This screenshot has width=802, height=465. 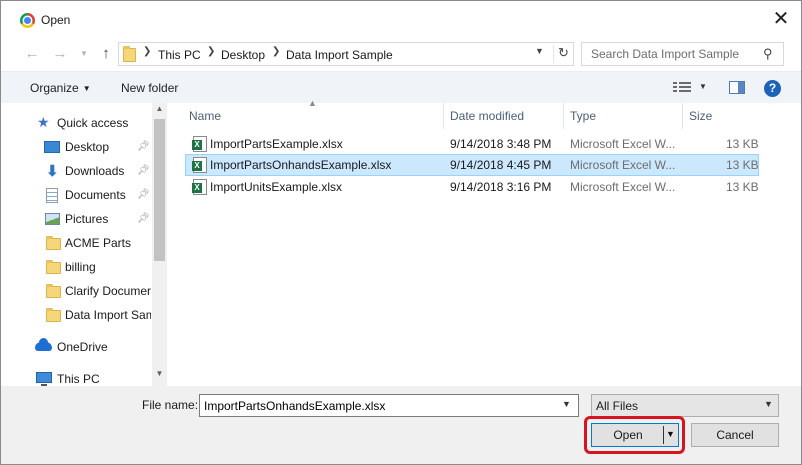 I want to click on sidebar-item-pictures: Pictures 📌︎, so click(x=76, y=219).